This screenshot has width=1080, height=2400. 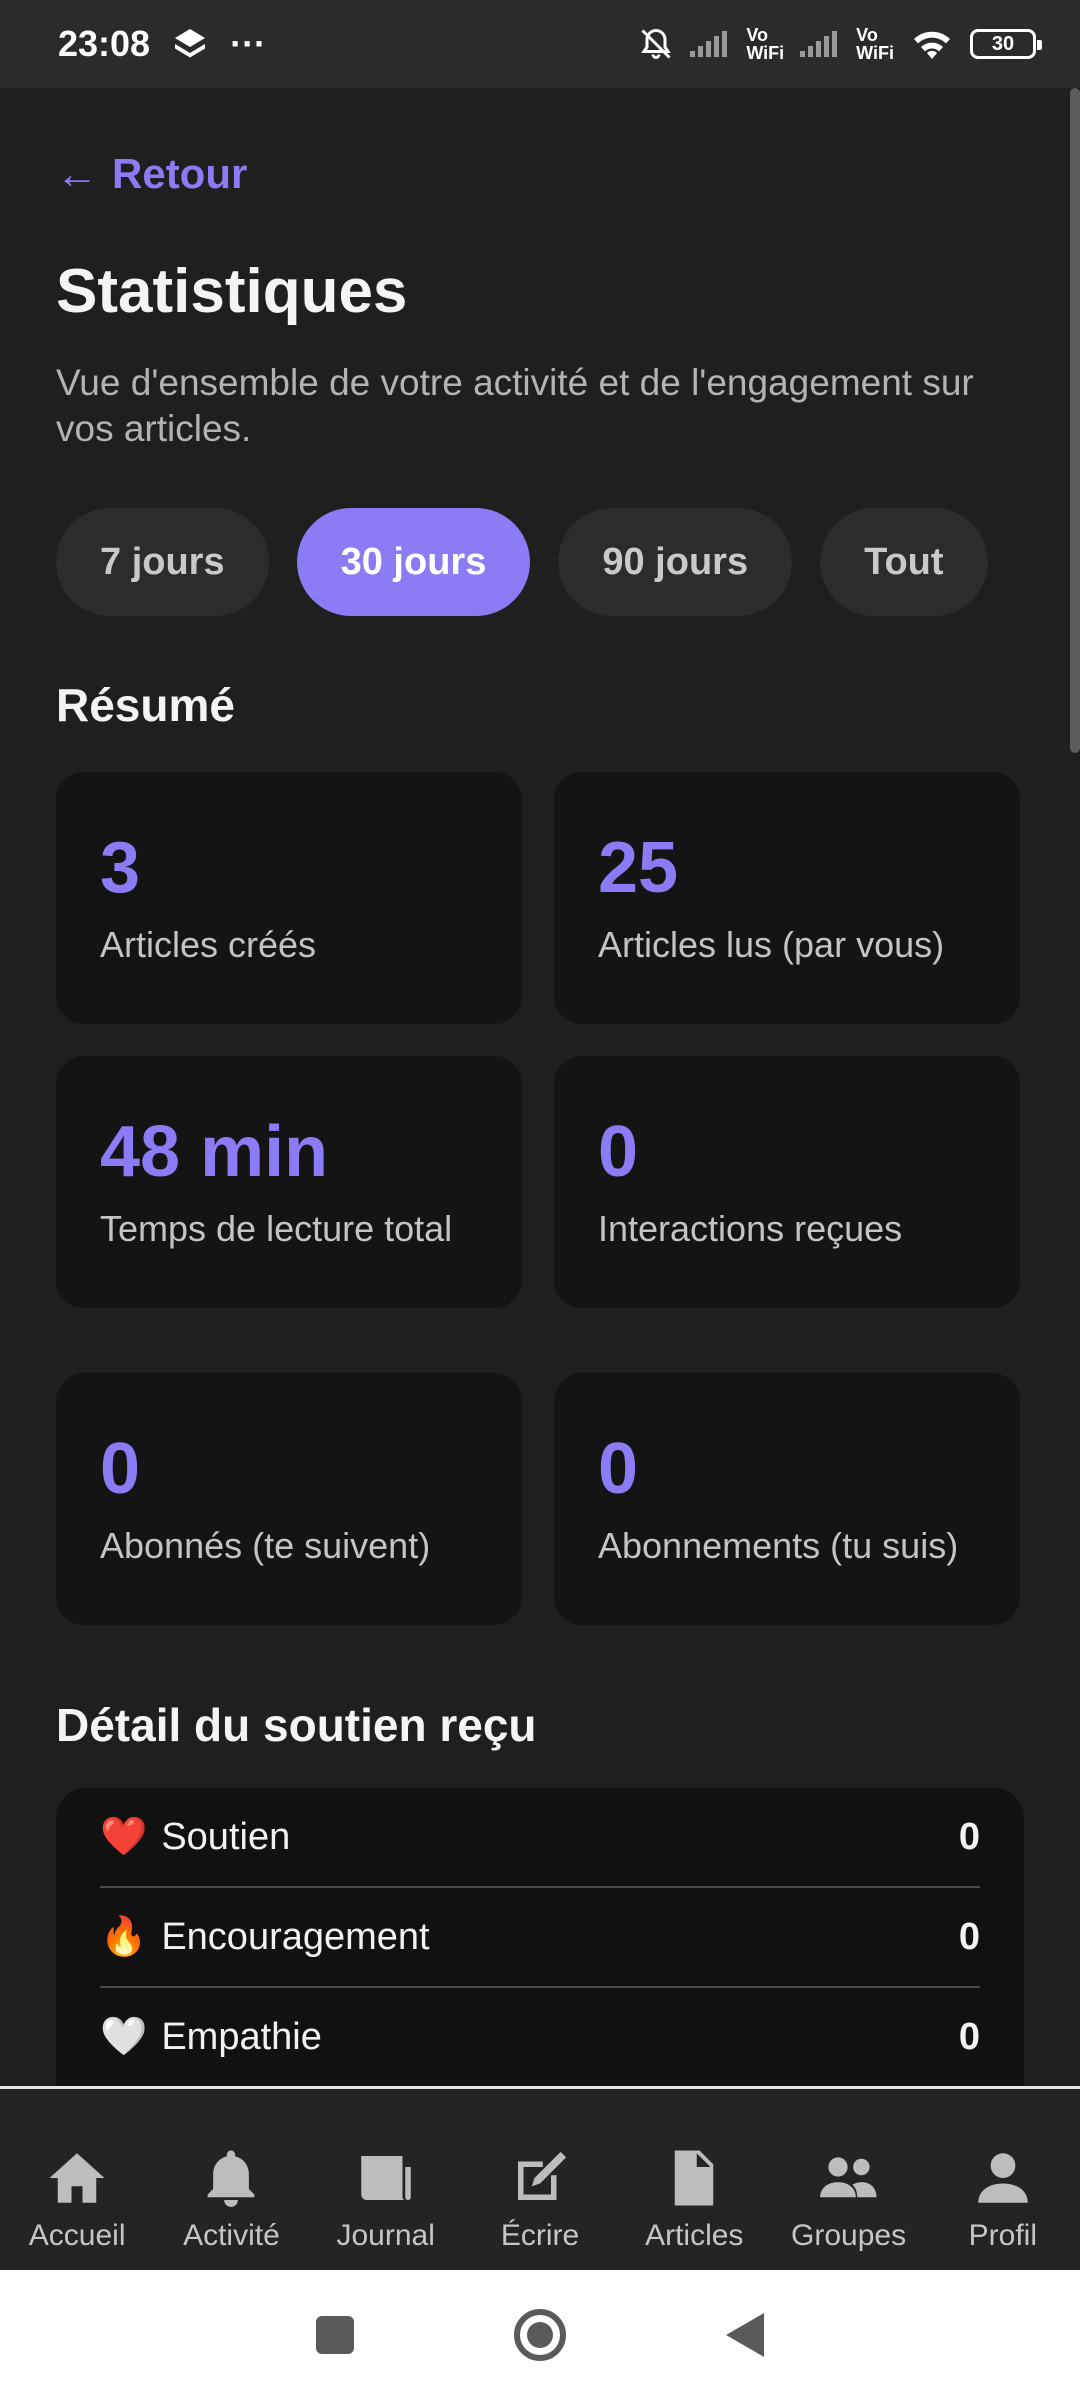 I want to click on status-left: 23:08 ···, so click(x=162, y=44).